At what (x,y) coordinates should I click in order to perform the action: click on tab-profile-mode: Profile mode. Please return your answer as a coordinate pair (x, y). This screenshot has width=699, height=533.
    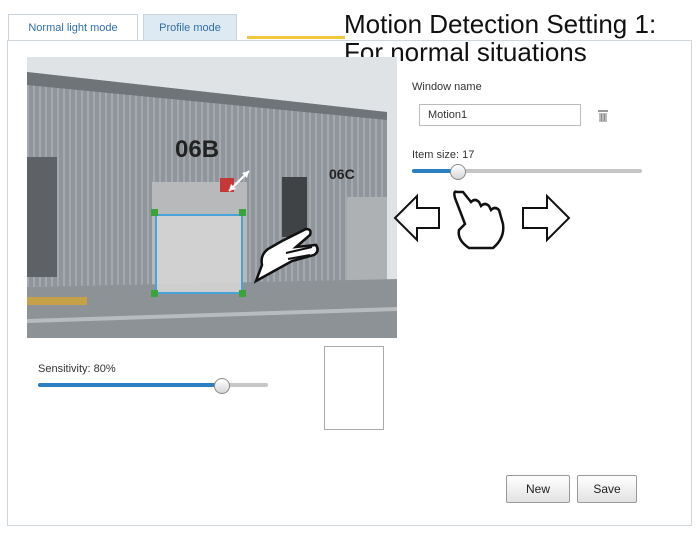
    Looking at the image, I should click on (190, 27).